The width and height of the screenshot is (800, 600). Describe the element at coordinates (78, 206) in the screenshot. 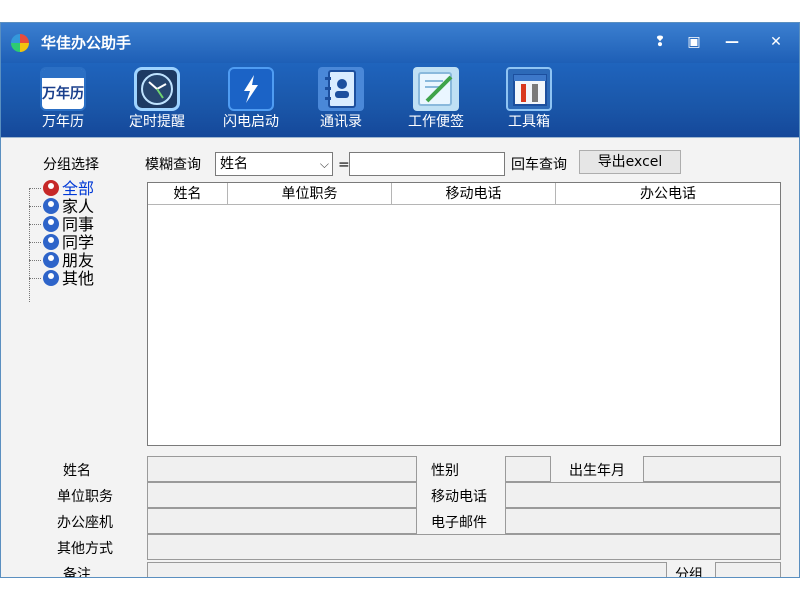

I see `group-item-label: 家人` at that location.